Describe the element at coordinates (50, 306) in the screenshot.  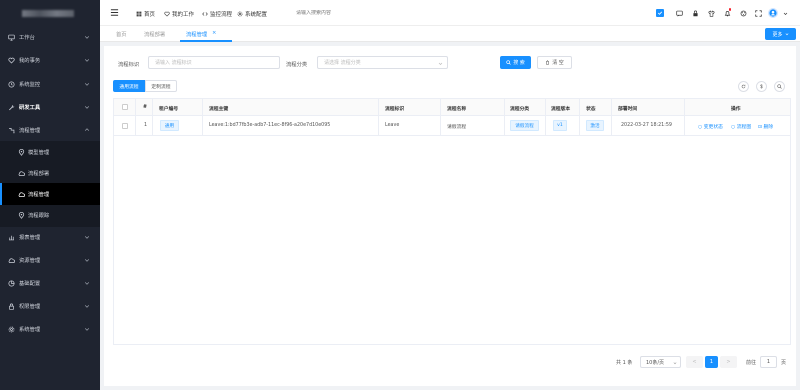
I see `sidebar-item-permissions: 权限管理` at that location.